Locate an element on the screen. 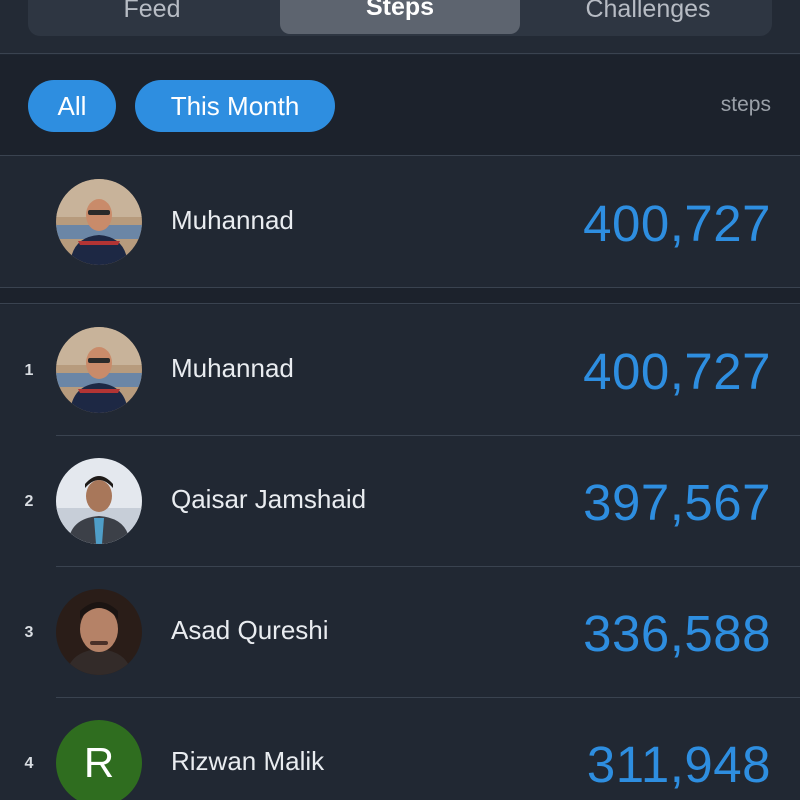  avatar: R is located at coordinates (99, 760).